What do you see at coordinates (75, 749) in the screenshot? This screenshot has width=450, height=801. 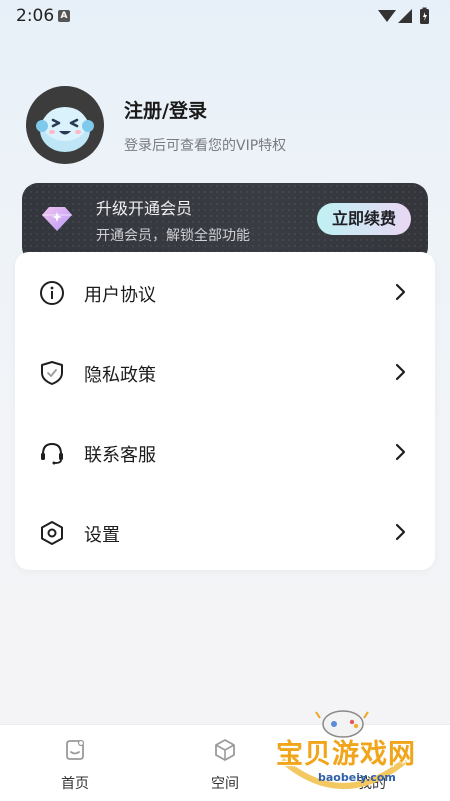 I see `home-icon` at bounding box center [75, 749].